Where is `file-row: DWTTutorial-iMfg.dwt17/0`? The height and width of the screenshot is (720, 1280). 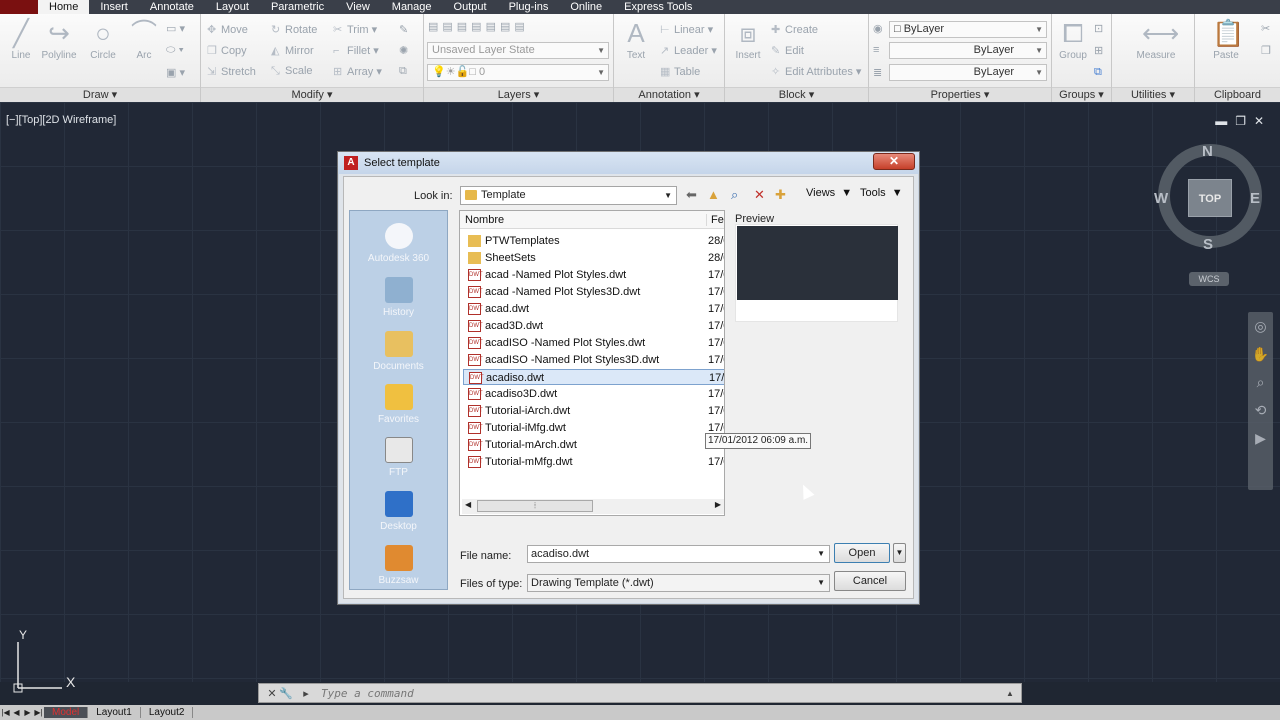 file-row: DWTTutorial-iMfg.dwt17/0 is located at coordinates (593, 428).